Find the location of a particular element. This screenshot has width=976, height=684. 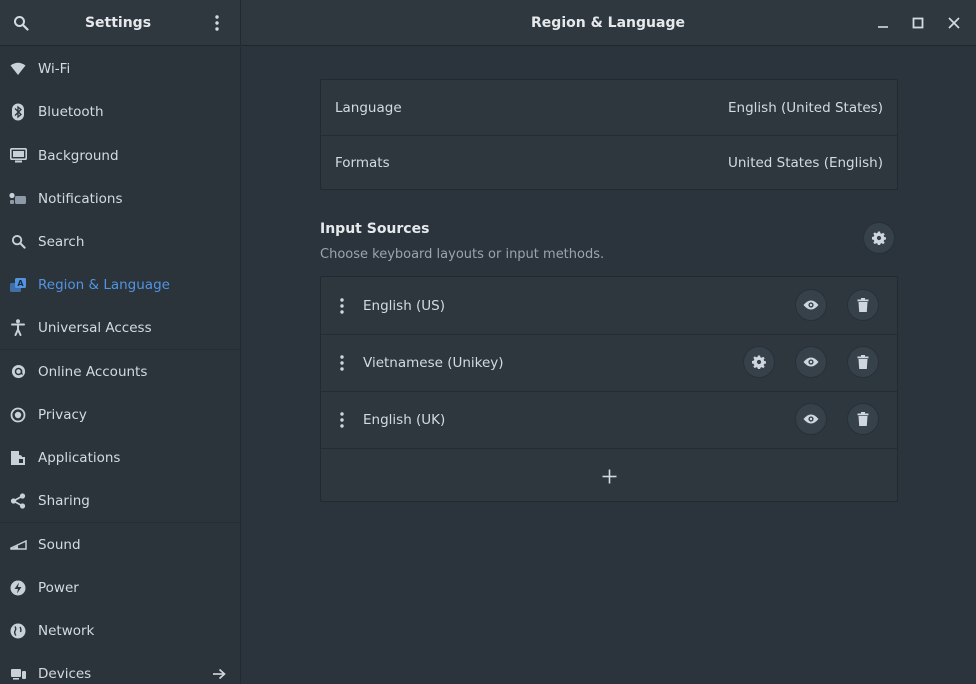

sidebar-item-bluetooth: Bluetooth is located at coordinates (120, 111).